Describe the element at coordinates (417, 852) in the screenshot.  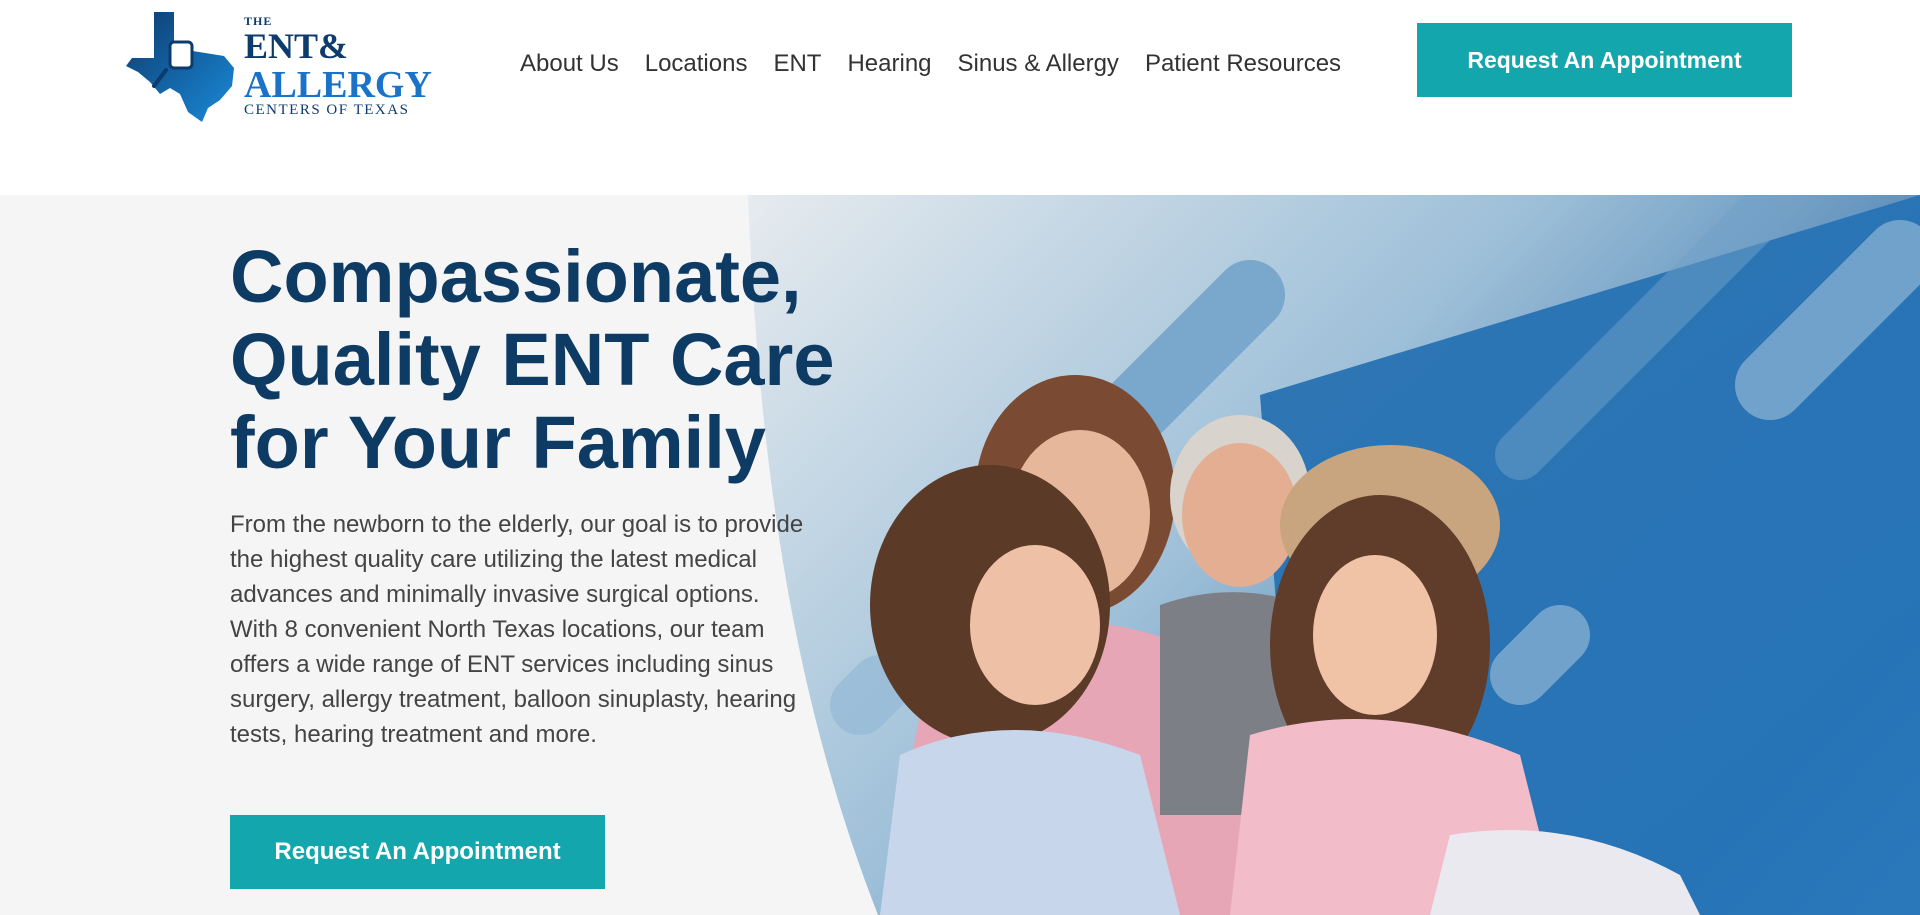
I see `request-appointment-hero-button: Request An Appointment` at that location.